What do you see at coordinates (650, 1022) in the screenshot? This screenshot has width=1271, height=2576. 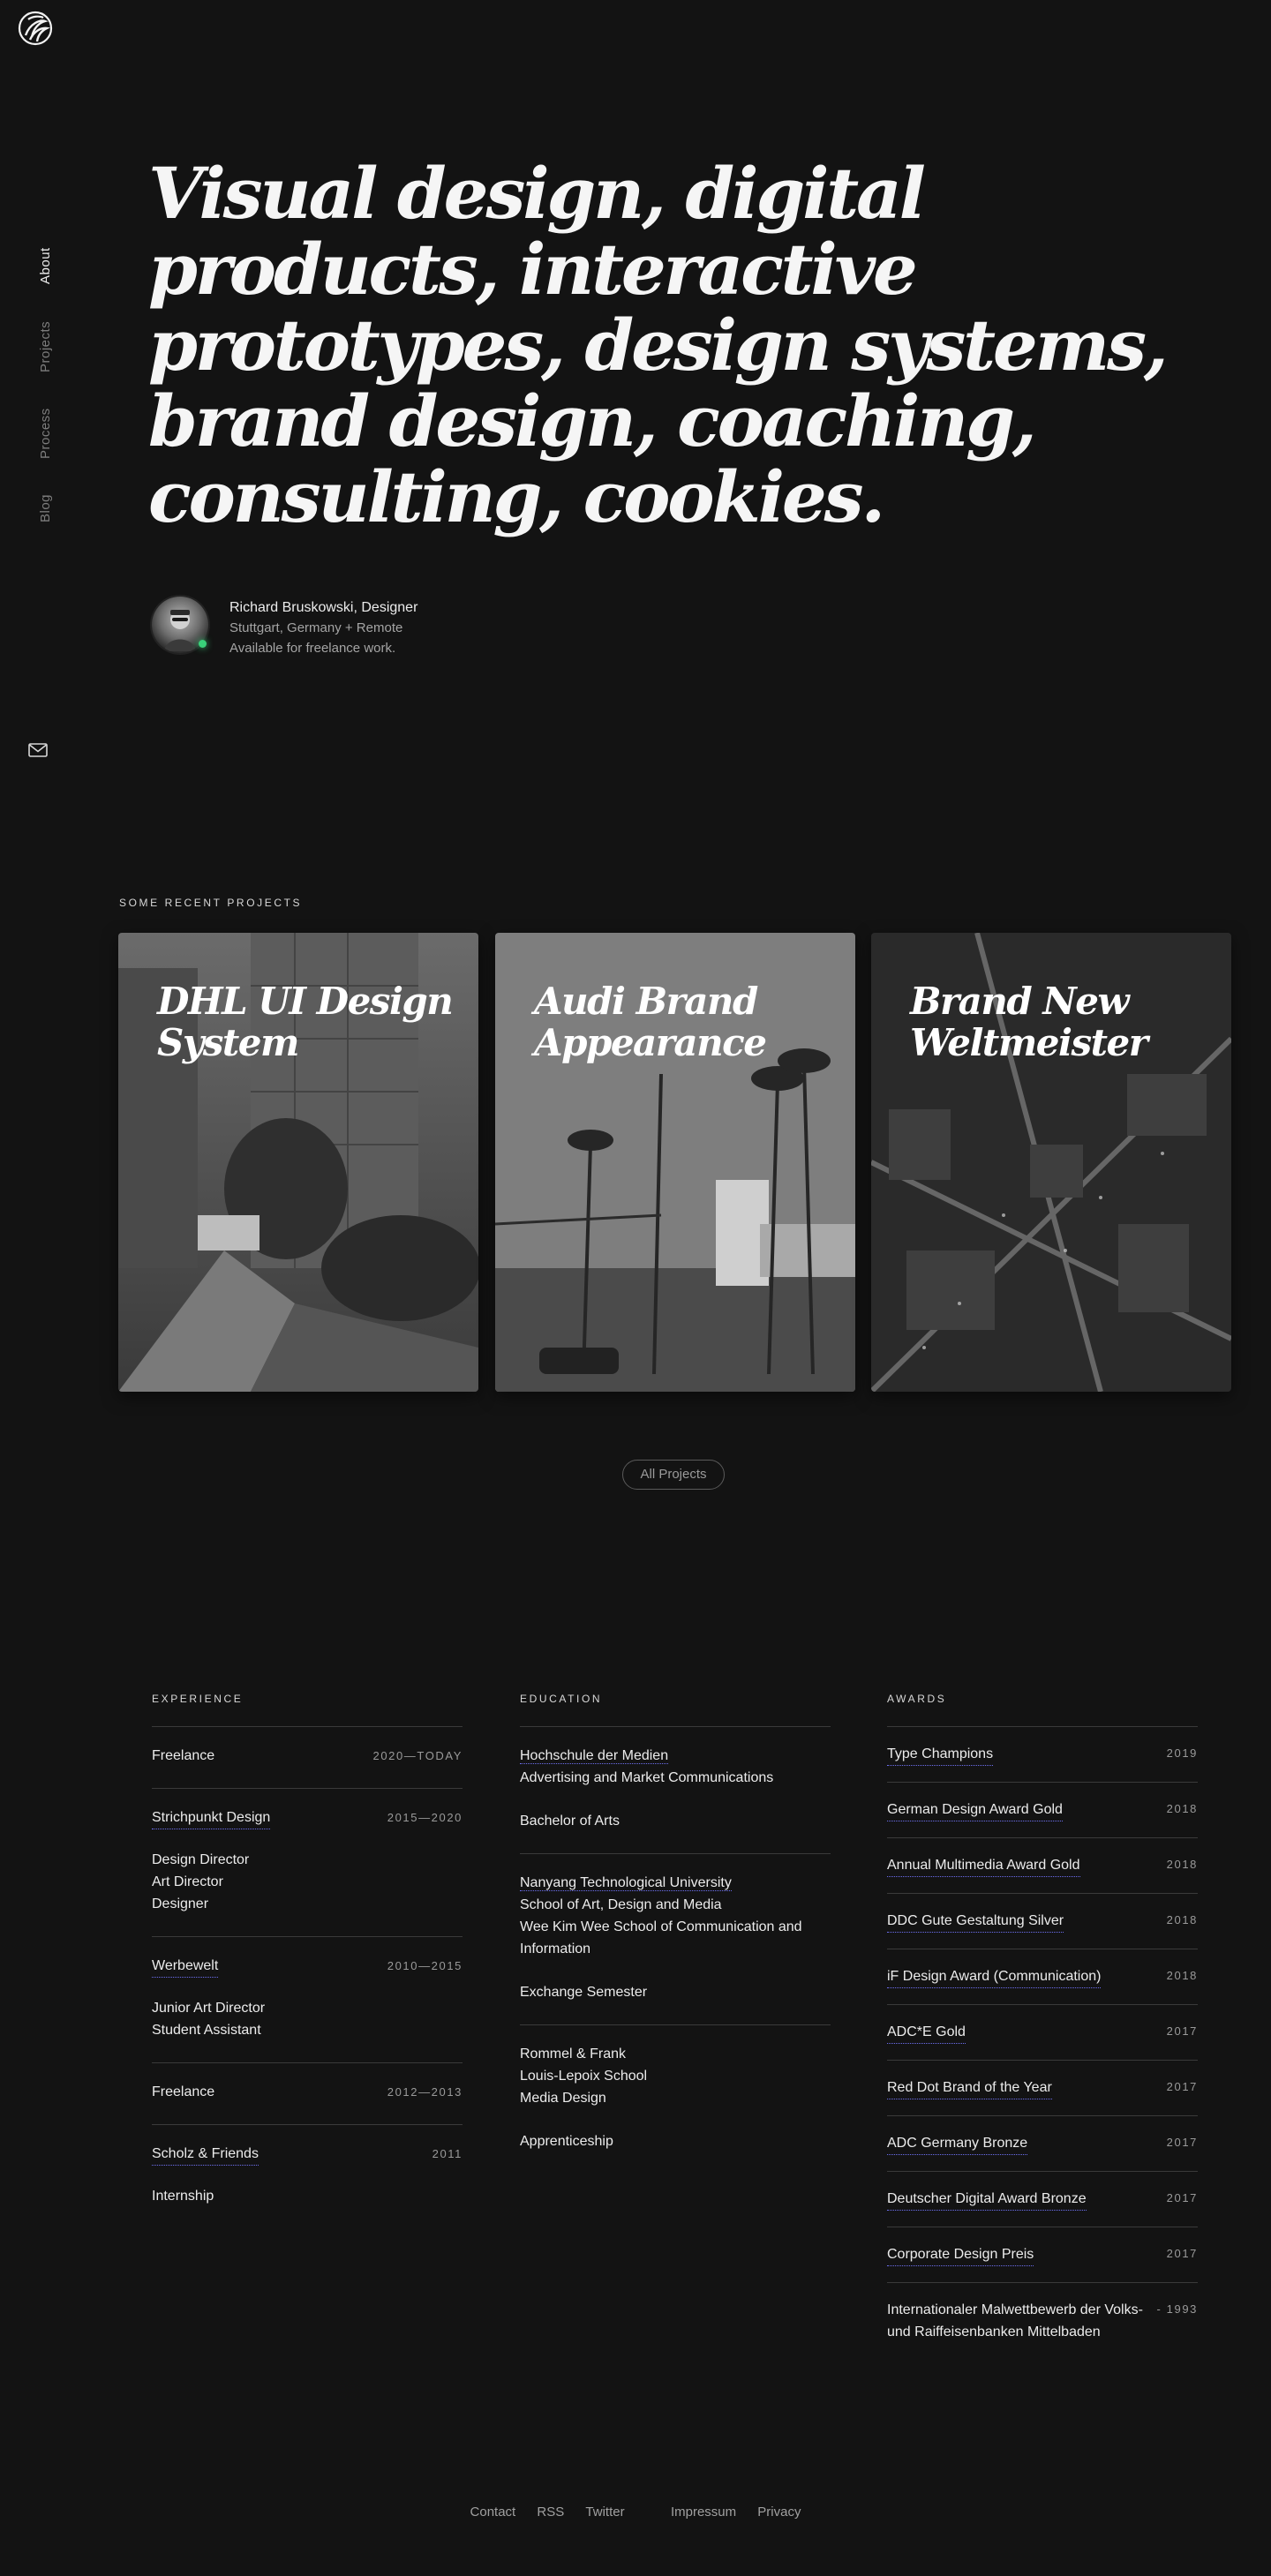 I see `project-title: Audi Brand Appearance` at bounding box center [650, 1022].